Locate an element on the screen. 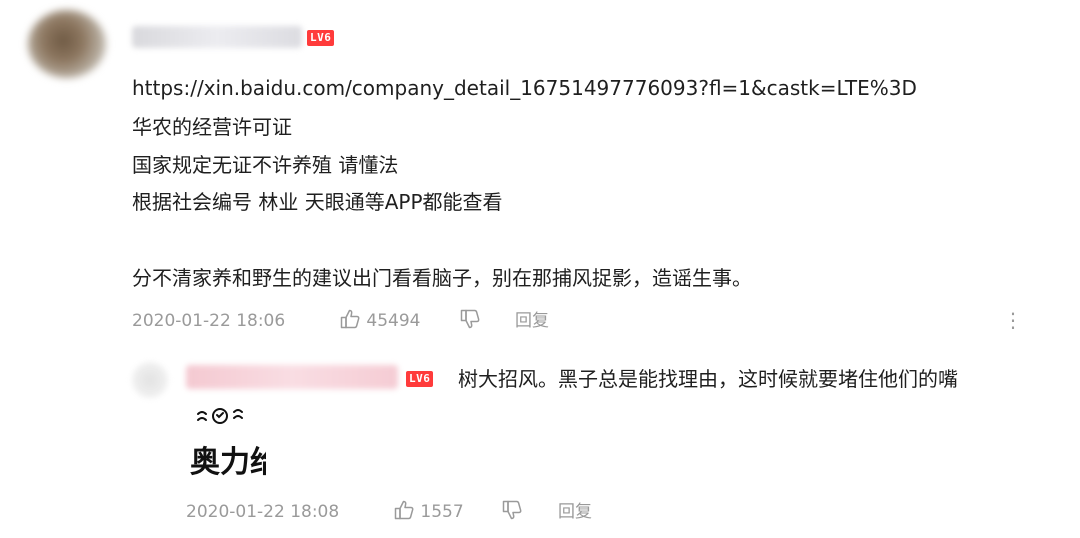 The image size is (1080, 538). reply-timestamp: 2020-01-22 18:08 is located at coordinates (263, 512).